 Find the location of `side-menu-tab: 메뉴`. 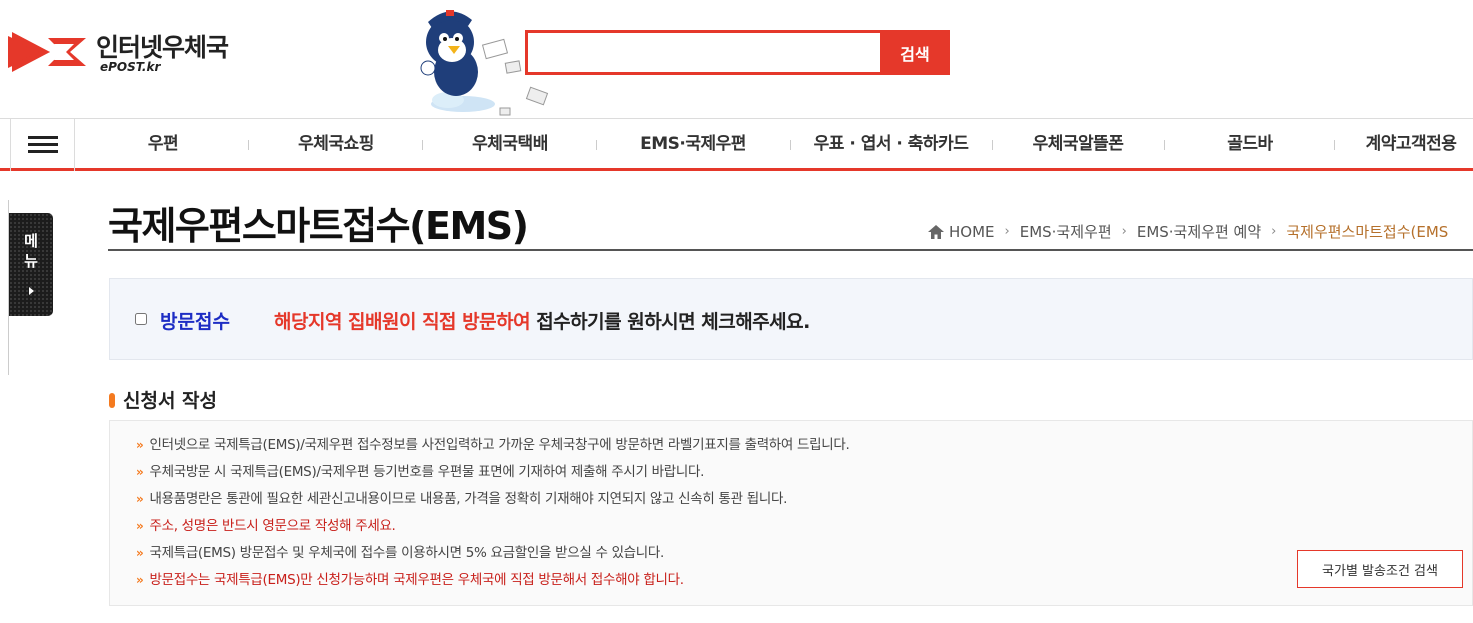

side-menu-tab: 메뉴 is located at coordinates (31, 264).